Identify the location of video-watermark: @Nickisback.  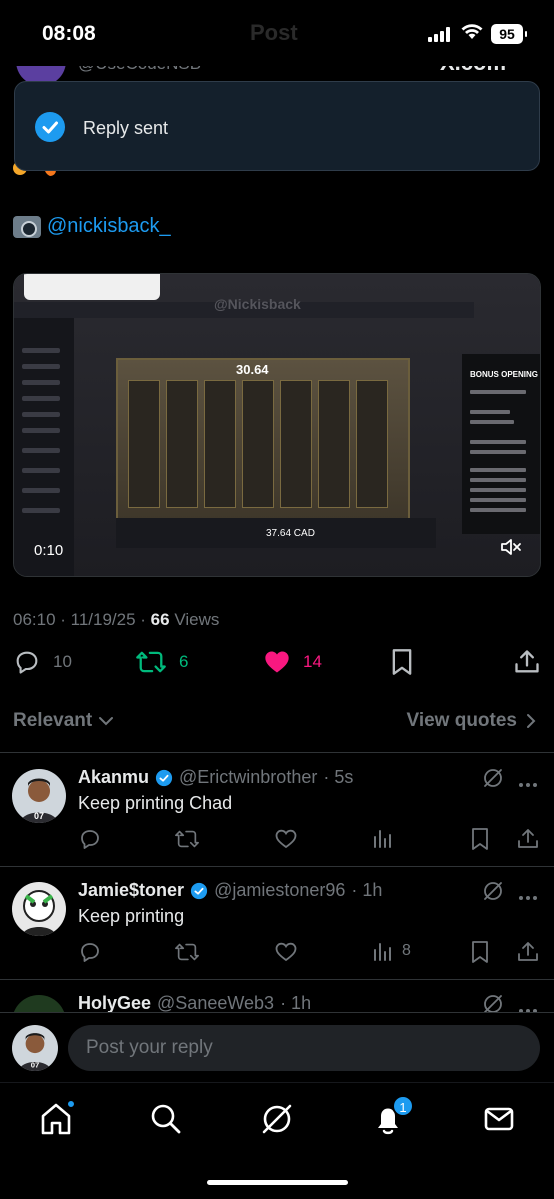
(257, 304).